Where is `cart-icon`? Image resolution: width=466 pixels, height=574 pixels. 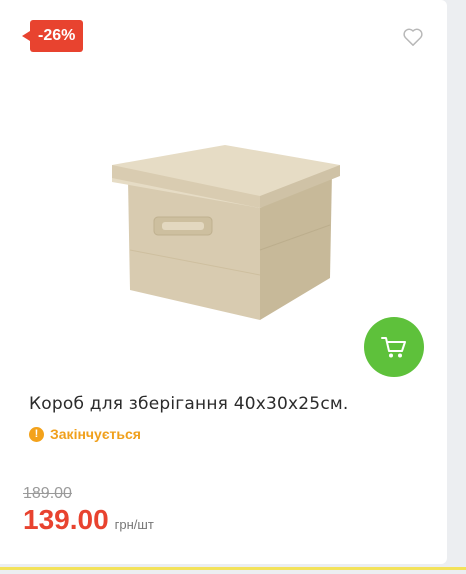
cart-icon is located at coordinates (393, 347).